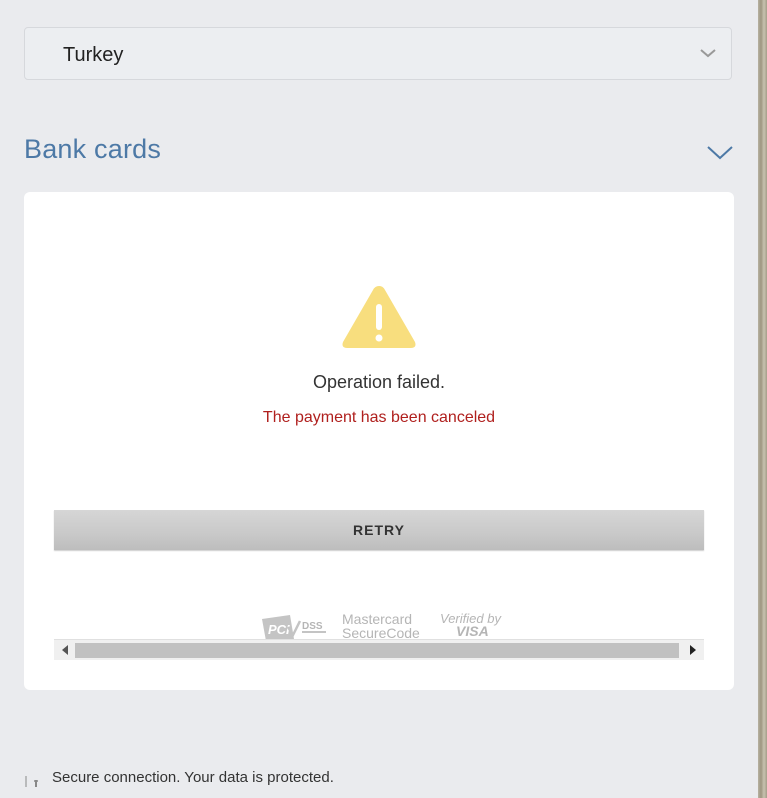 Image resolution: width=767 pixels, height=798 pixels. What do you see at coordinates (93, 55) in the screenshot?
I see `country-select-value: Turkey` at bounding box center [93, 55].